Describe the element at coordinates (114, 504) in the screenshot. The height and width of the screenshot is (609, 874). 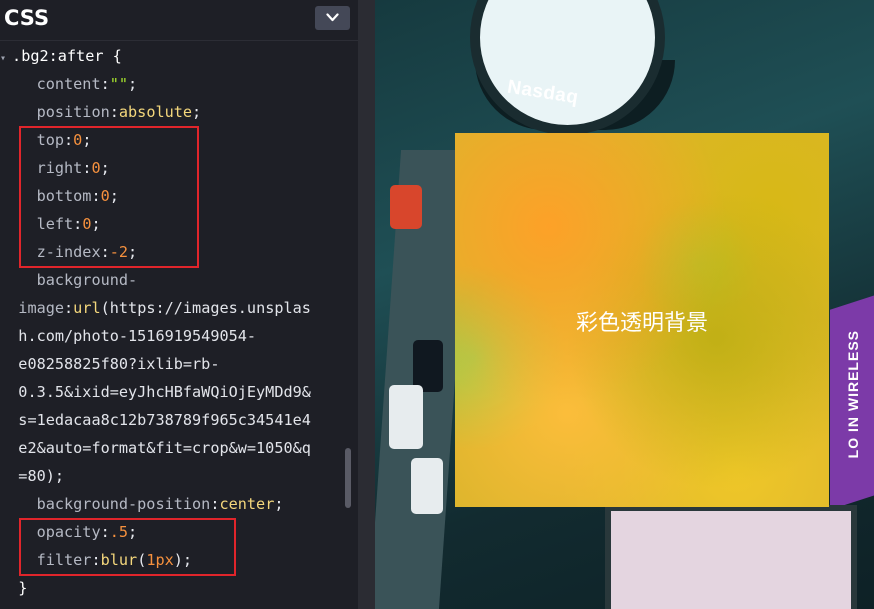
I see `code-token: background-position` at that location.